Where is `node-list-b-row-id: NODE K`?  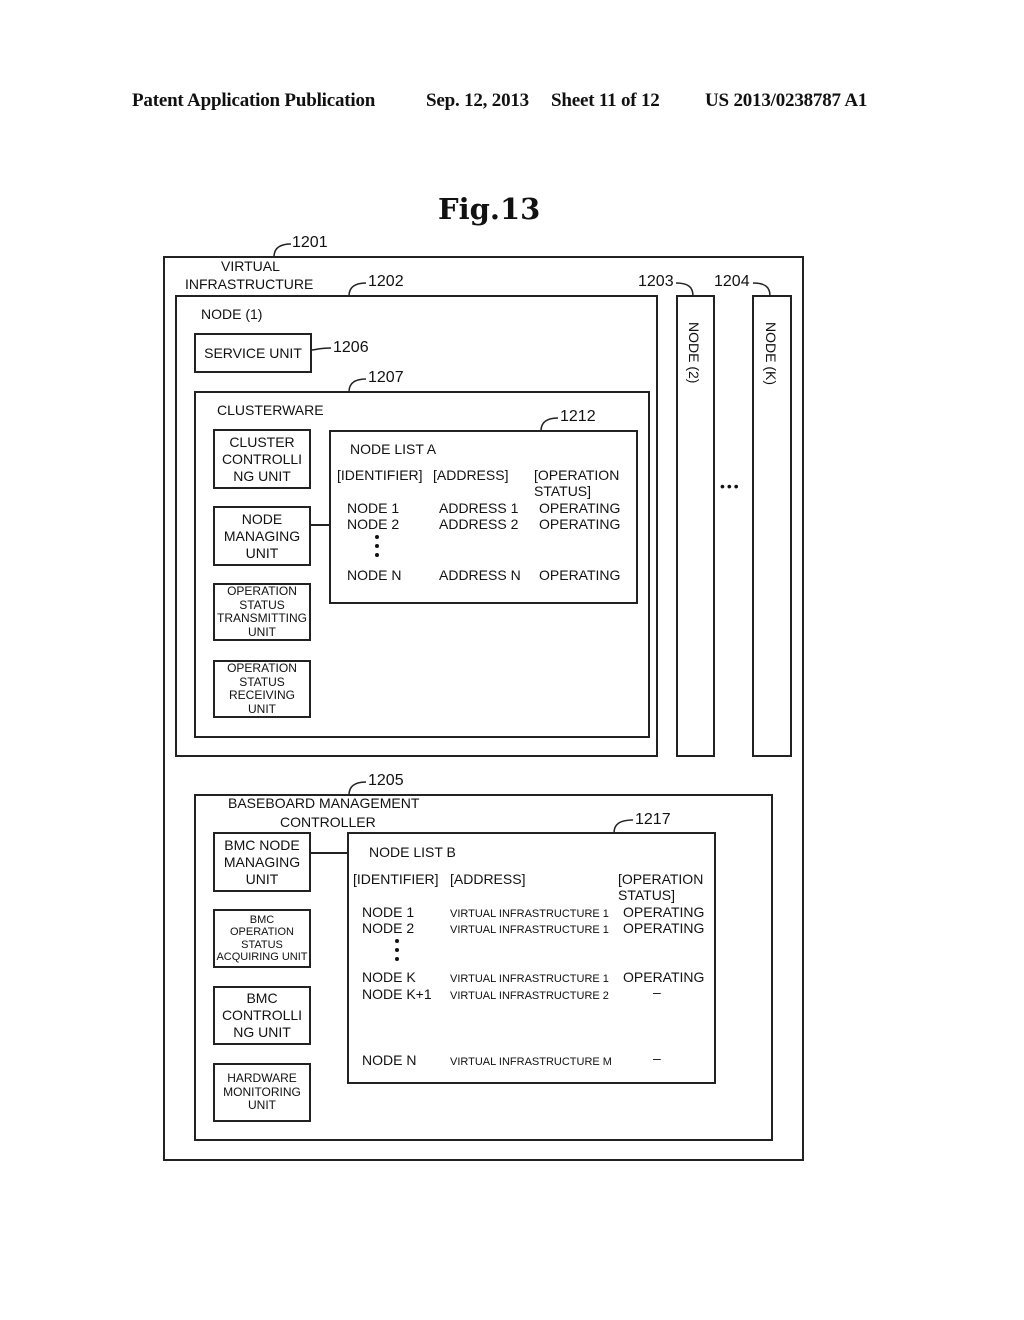
node-list-b-row-id: NODE K is located at coordinates (389, 977).